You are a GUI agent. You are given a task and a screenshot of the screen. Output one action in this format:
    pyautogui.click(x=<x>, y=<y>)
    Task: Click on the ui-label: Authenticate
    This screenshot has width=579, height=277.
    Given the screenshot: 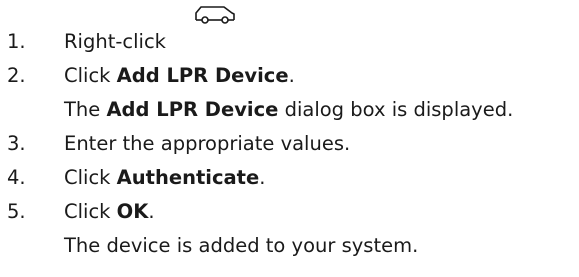 What is the action you would take?
    pyautogui.click(x=188, y=177)
    